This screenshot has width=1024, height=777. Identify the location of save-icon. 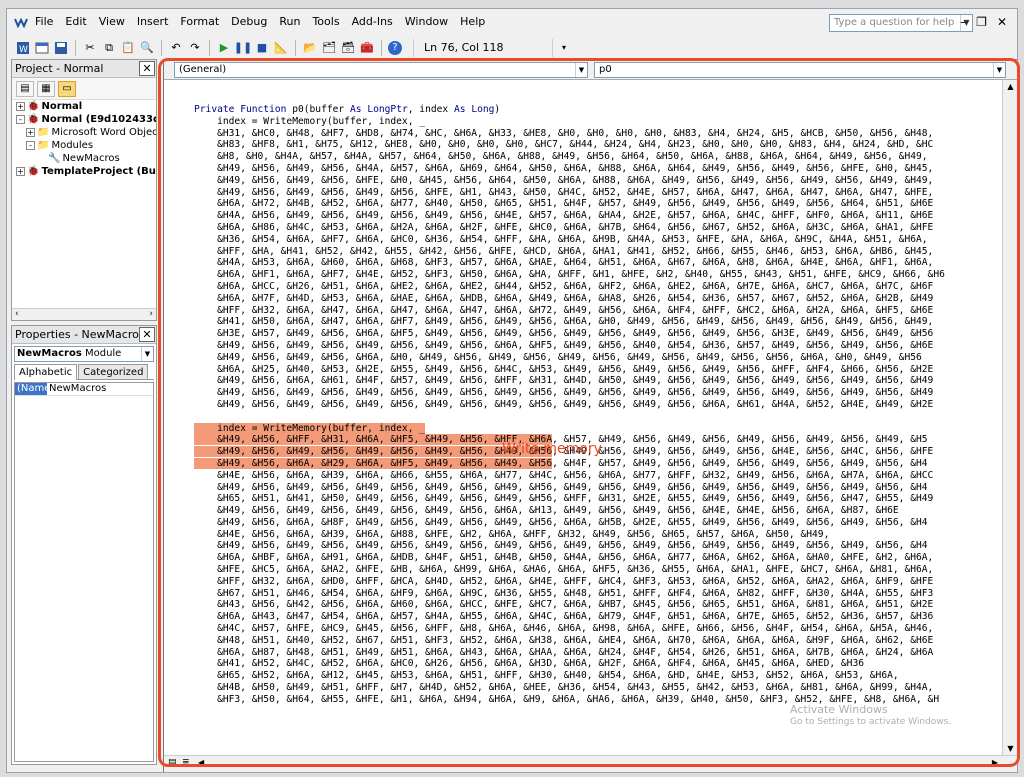
(61, 48).